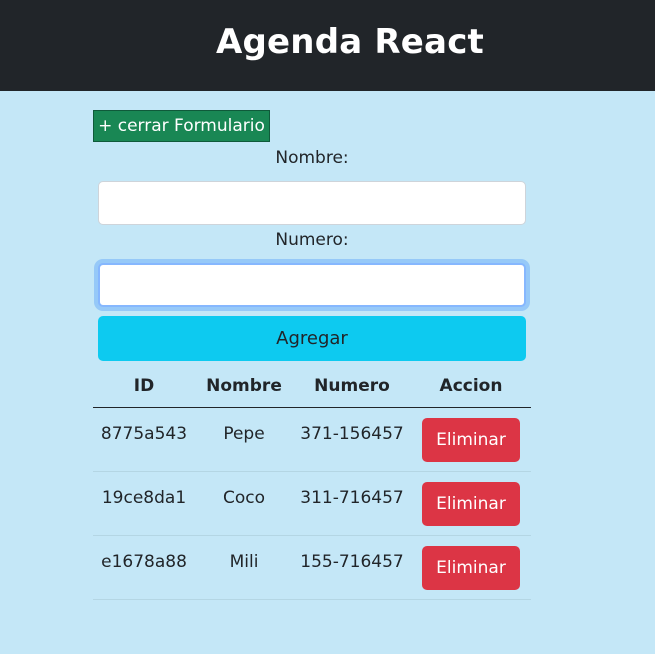  I want to click on nombre-label: Nombre:, so click(312, 158).